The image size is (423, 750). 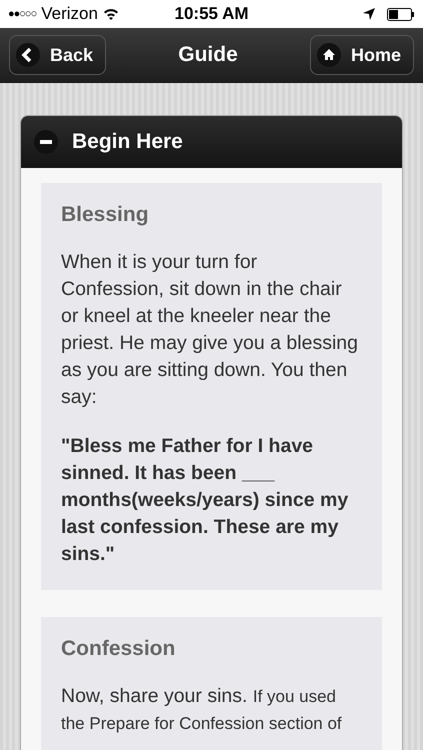 What do you see at coordinates (69, 14) in the screenshot?
I see `carrier-name: Verizon` at bounding box center [69, 14].